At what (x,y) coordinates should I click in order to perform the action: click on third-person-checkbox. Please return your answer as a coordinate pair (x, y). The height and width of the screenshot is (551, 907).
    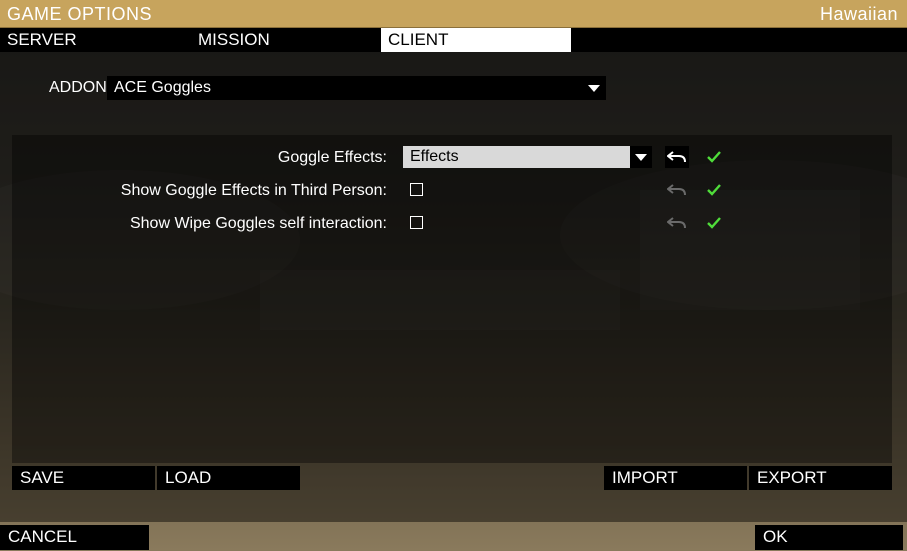
    Looking at the image, I should click on (416, 189).